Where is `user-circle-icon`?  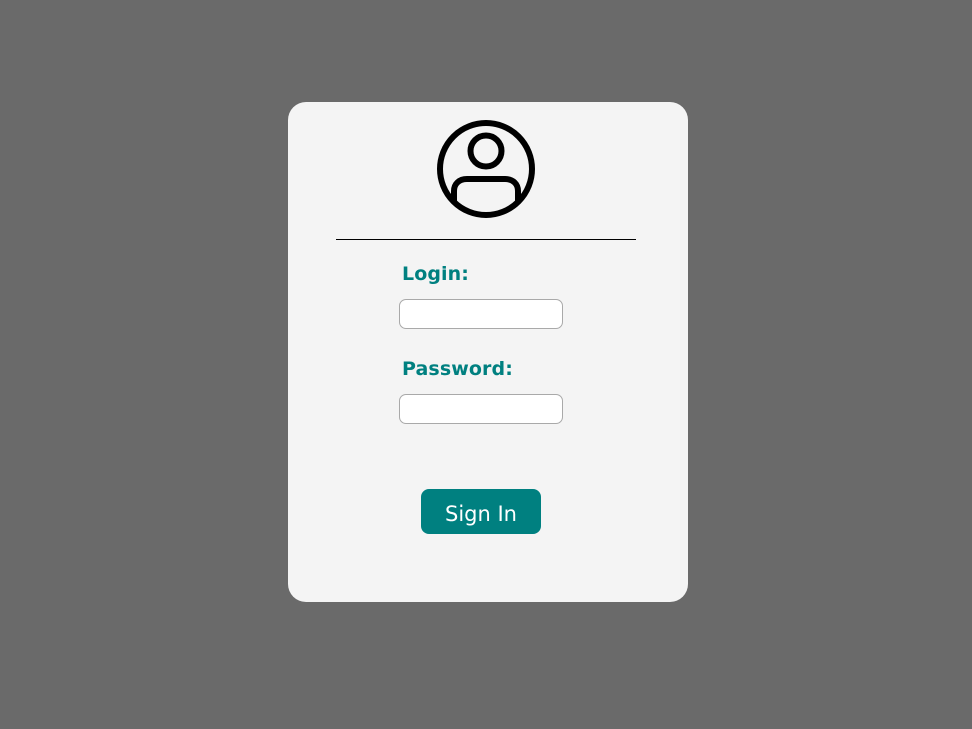 user-circle-icon is located at coordinates (486, 169).